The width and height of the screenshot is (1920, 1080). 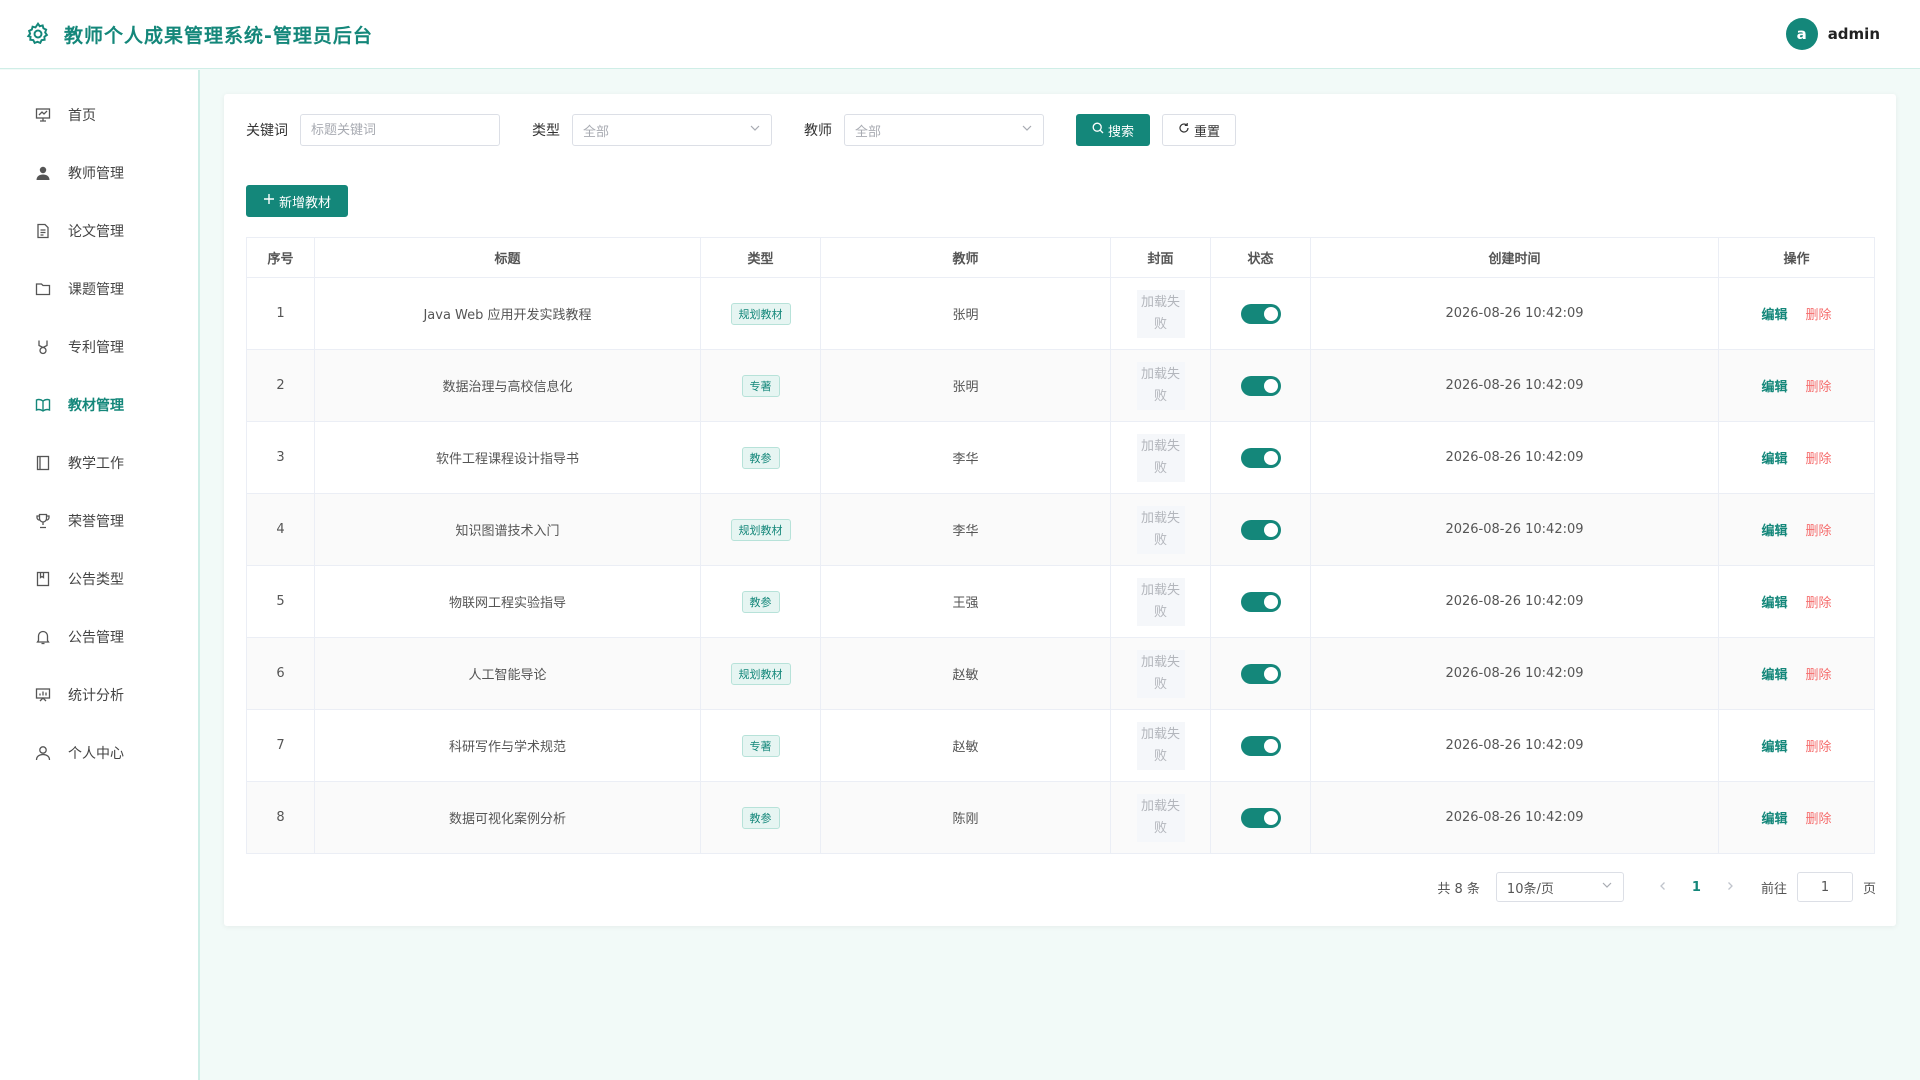 I want to click on cell-type: 专著, so click(x=760, y=745).